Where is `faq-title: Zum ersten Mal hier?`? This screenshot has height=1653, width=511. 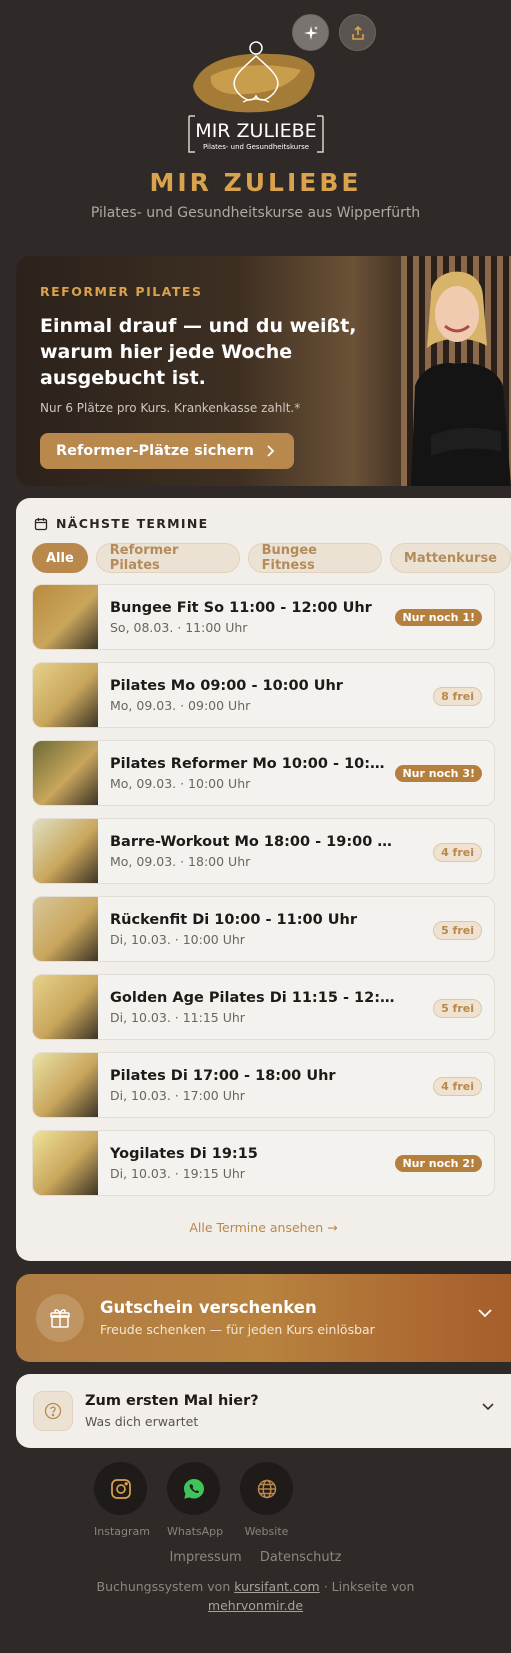
faq-title: Zum ersten Mal hier? is located at coordinates (172, 1401).